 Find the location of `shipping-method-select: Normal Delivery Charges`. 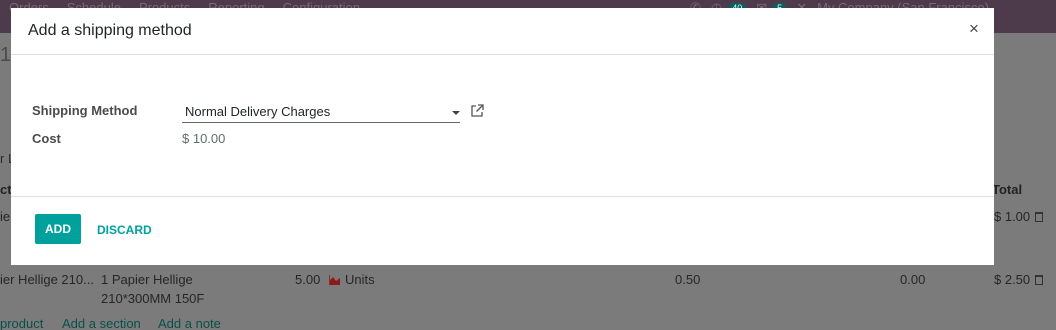

shipping-method-select: Normal Delivery Charges is located at coordinates (321, 112).